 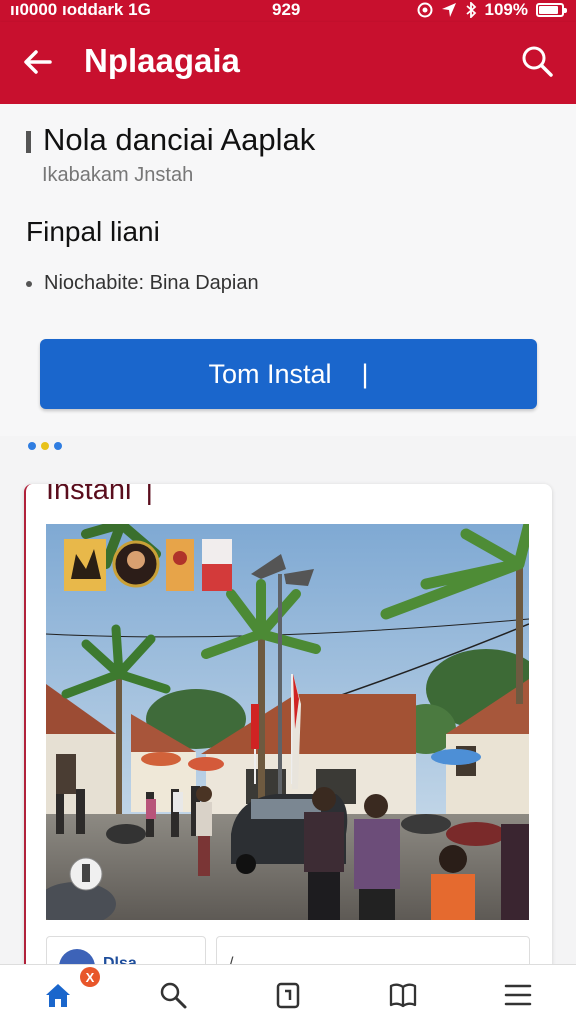 I want to click on status-bar: ıı0000 ıoddark 1G 929 109%, so click(x=288, y=11).